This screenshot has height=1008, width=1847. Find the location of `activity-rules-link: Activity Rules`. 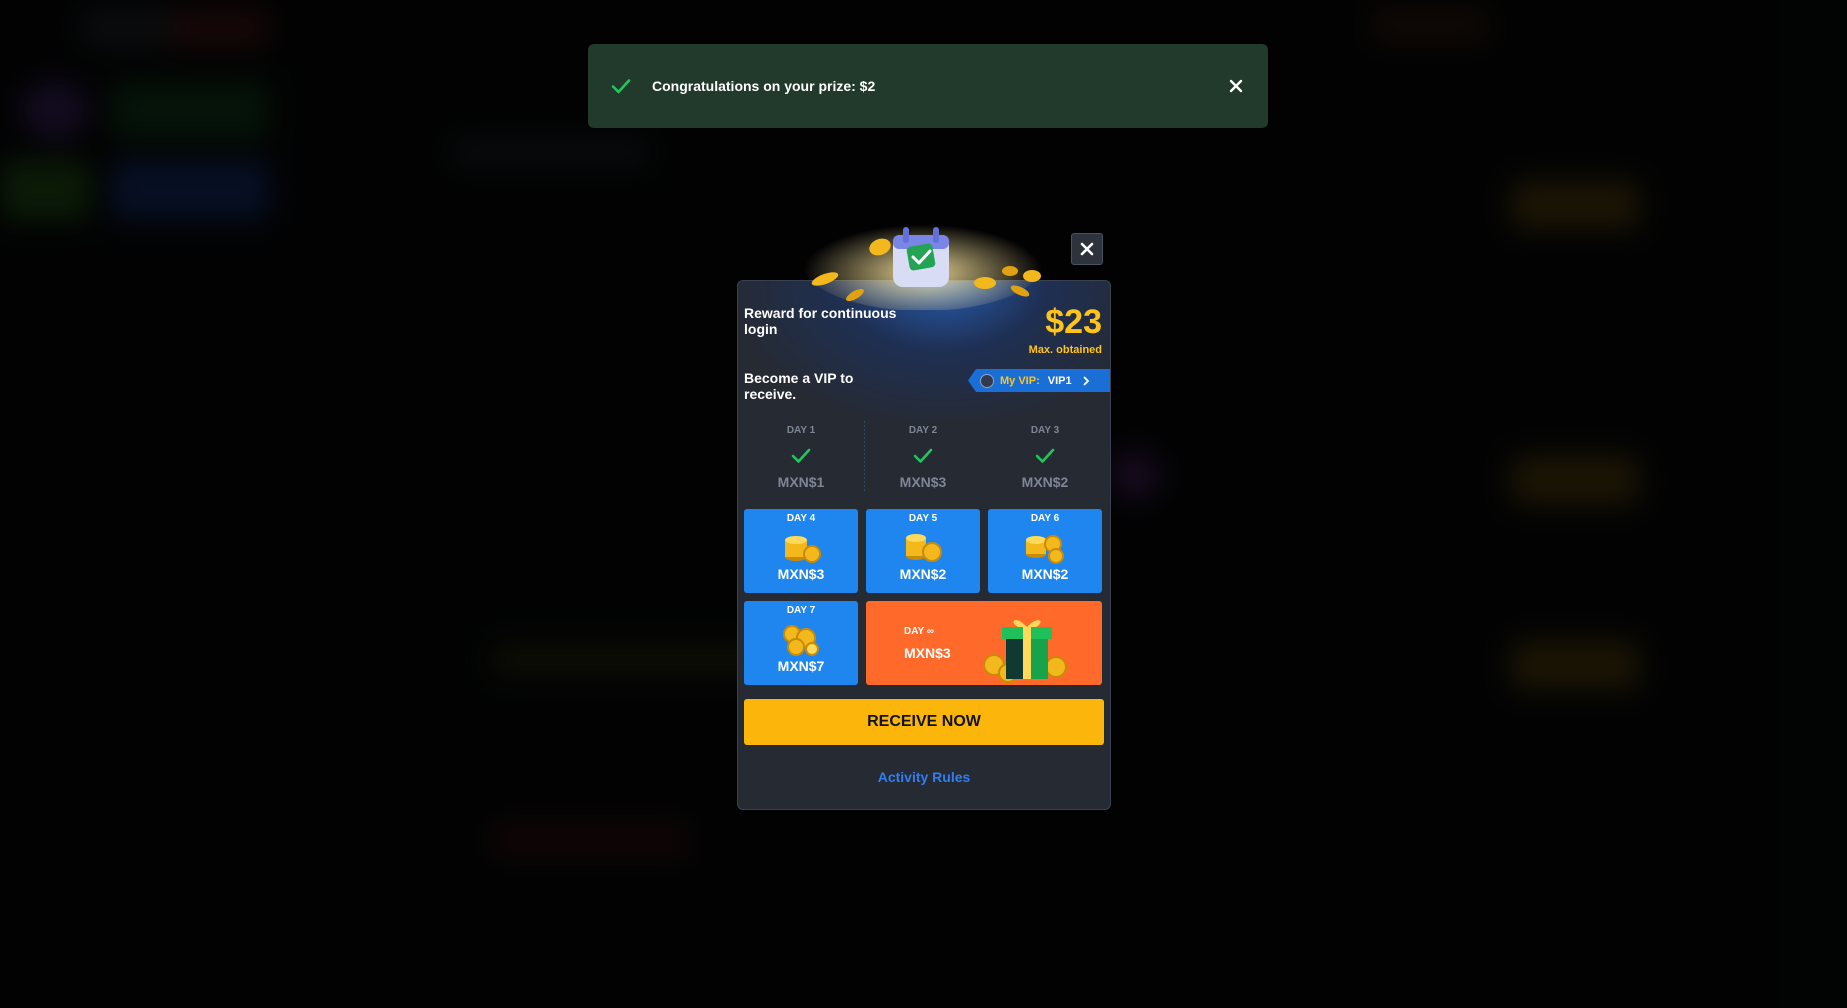

activity-rules-link: Activity Rules is located at coordinates (924, 777).